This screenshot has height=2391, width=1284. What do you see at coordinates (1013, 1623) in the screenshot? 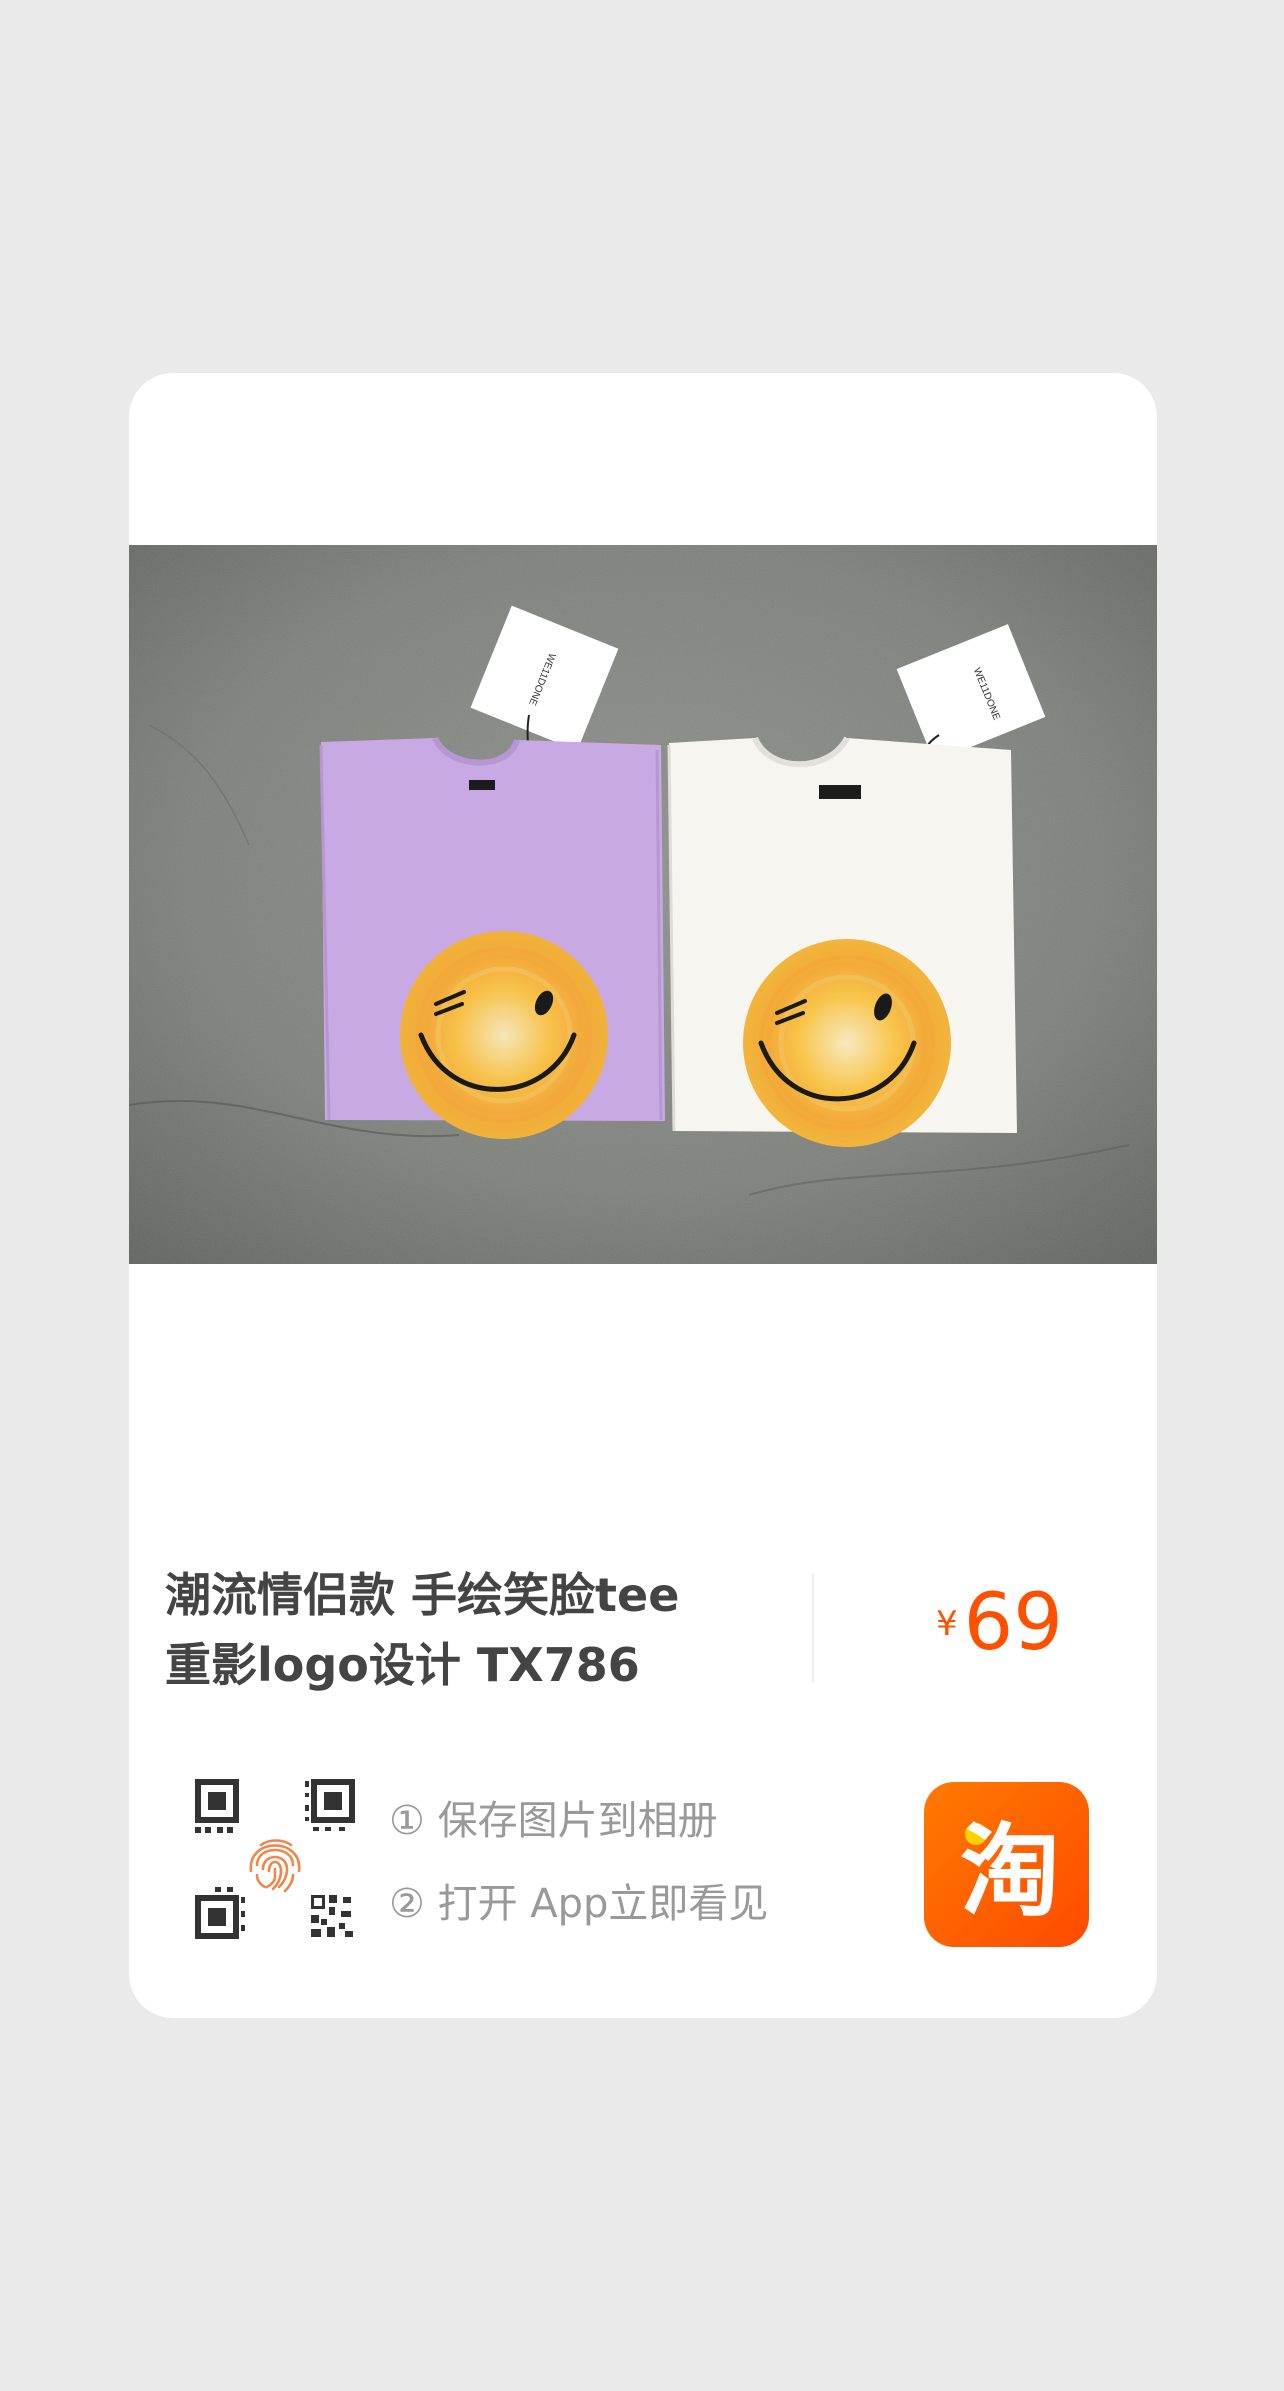
I see `price-amount: 69` at bounding box center [1013, 1623].